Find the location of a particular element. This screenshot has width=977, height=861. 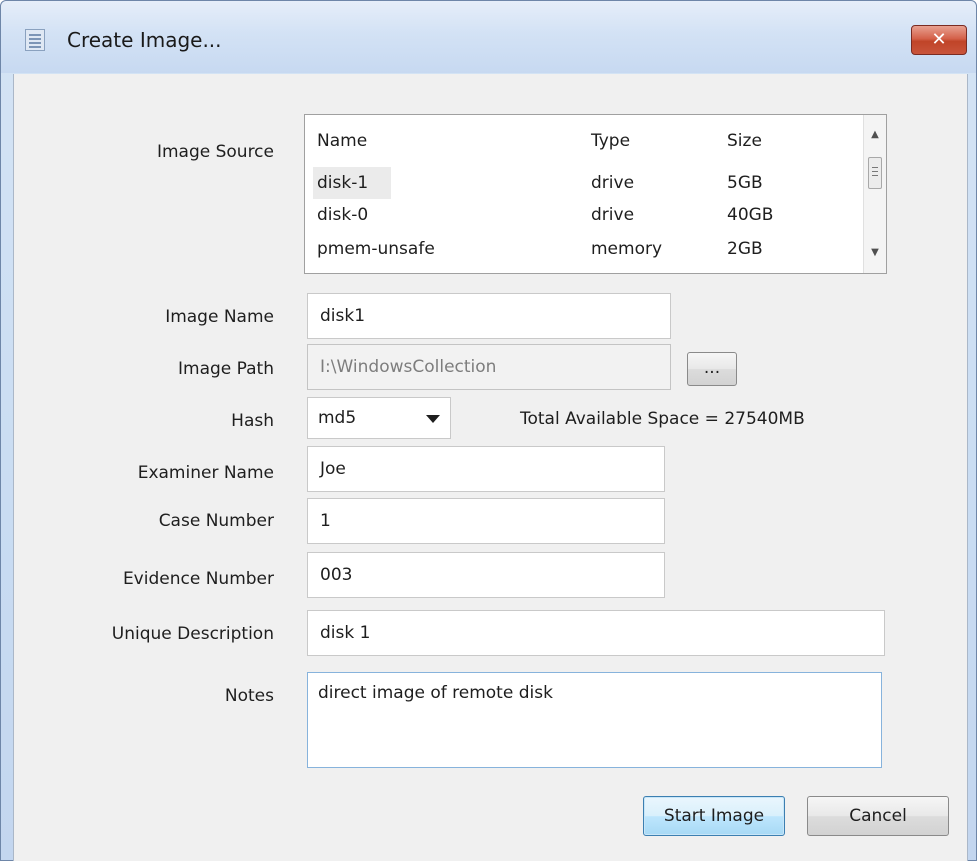

row-size: 40GB is located at coordinates (750, 215).